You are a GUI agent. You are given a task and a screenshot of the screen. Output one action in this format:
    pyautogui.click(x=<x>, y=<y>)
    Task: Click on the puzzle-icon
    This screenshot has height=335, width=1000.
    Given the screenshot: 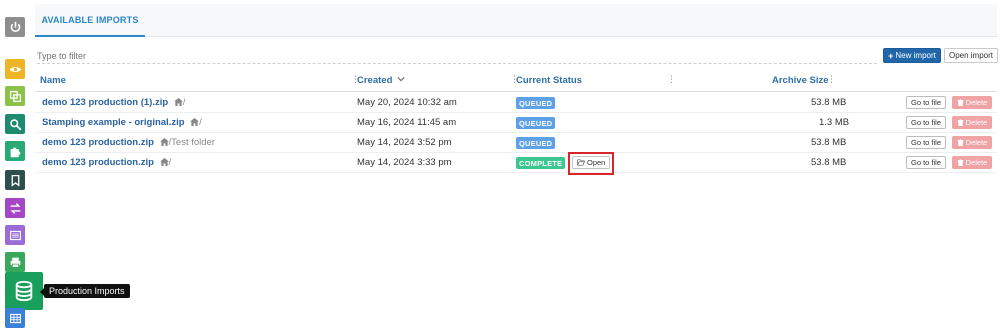 What is the action you would take?
    pyautogui.click(x=15, y=151)
    